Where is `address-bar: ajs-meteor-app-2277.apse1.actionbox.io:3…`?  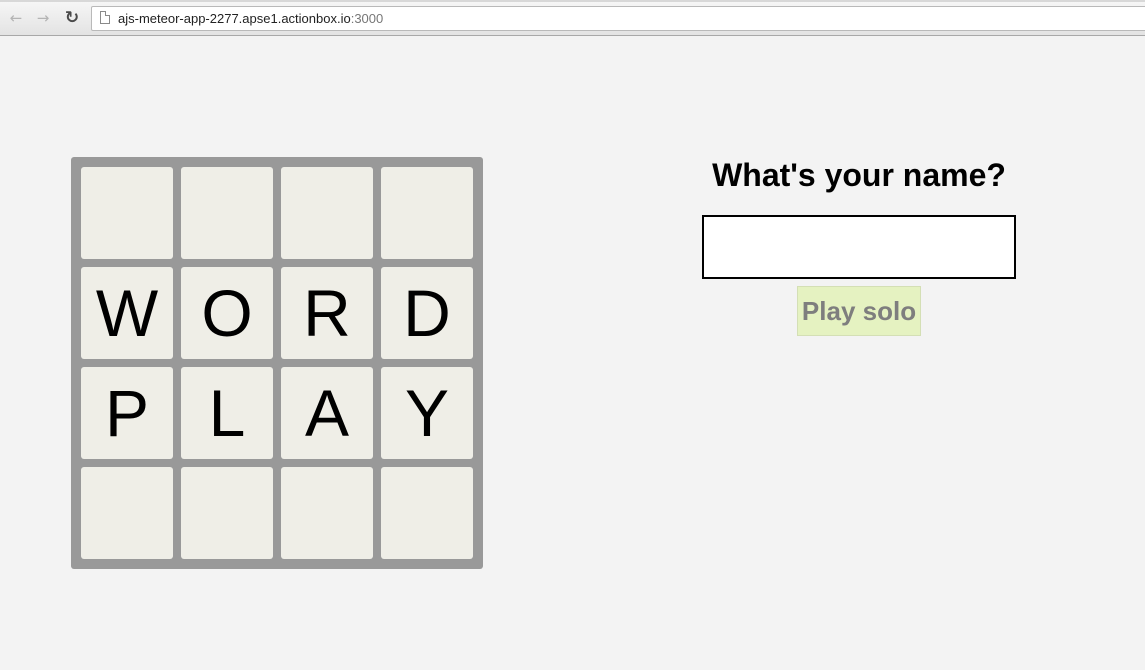
address-bar: ajs-meteor-app-2277.apse1.actionbox.io:3… is located at coordinates (618, 18).